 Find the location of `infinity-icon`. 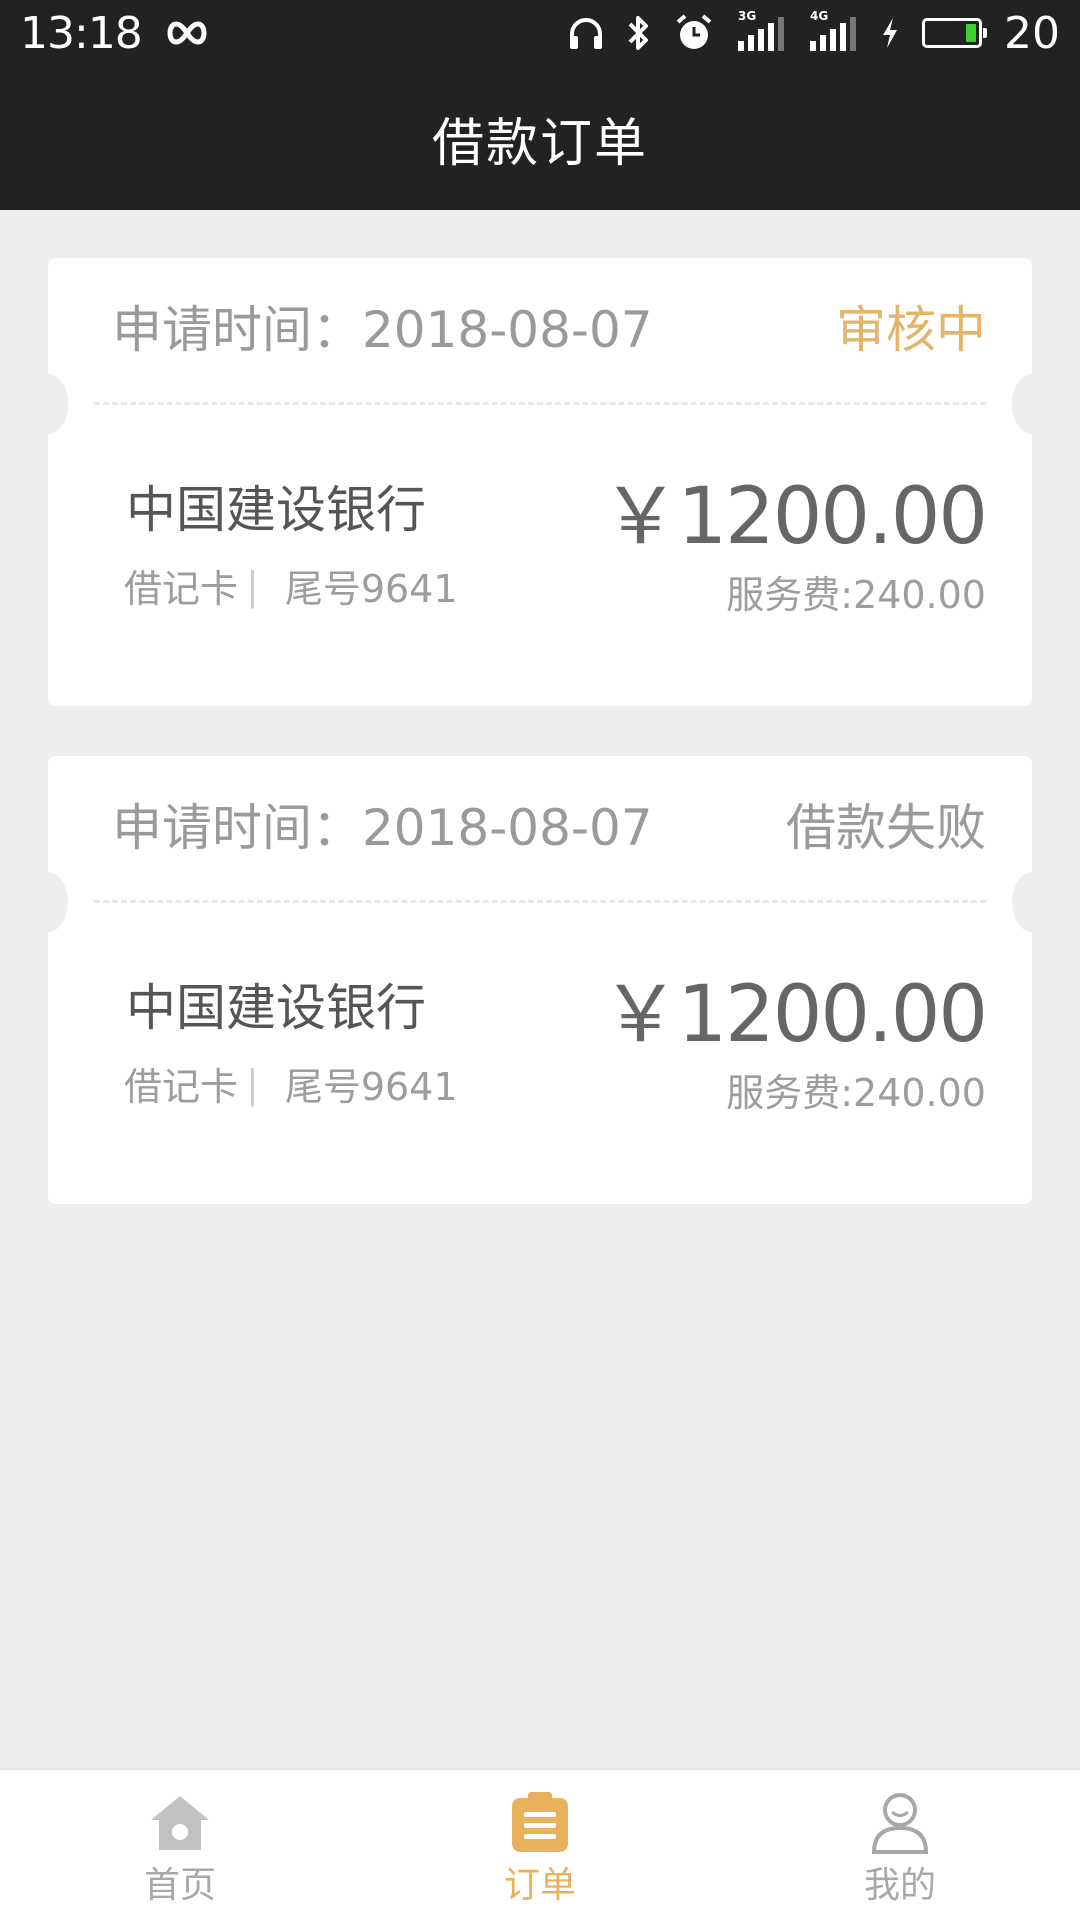

infinity-icon is located at coordinates (187, 33).